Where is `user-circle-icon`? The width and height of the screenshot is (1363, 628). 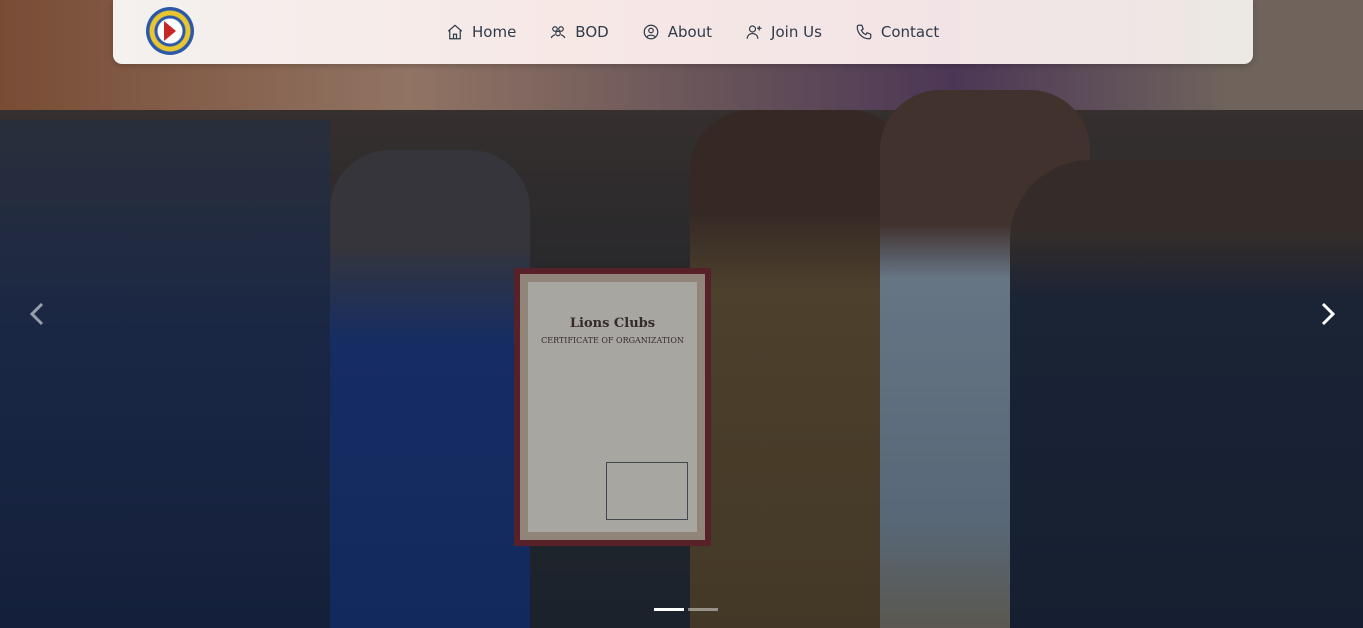 user-circle-icon is located at coordinates (651, 32).